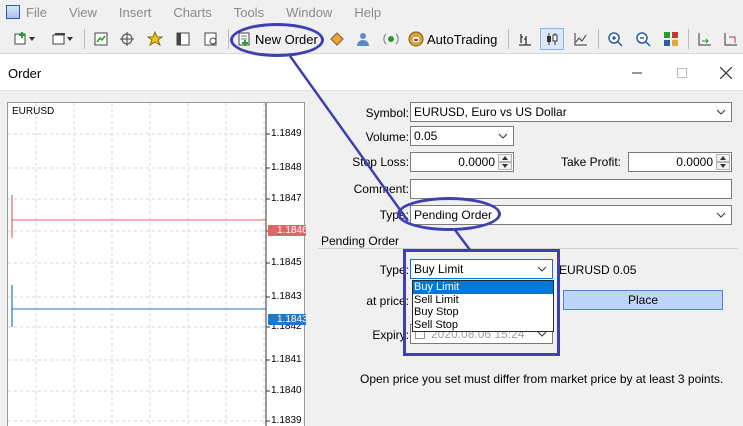 This screenshot has width=743, height=426. What do you see at coordinates (387, 301) in the screenshot?
I see `at-price-label: at price:` at bounding box center [387, 301].